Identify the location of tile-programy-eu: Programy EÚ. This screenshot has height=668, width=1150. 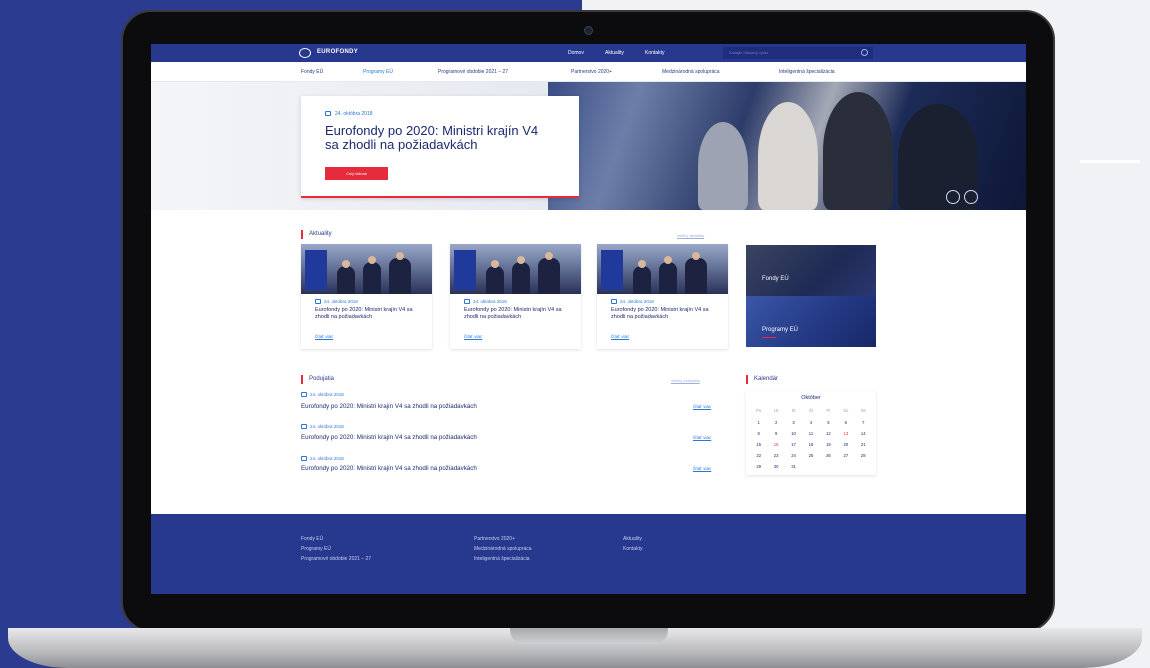
(811, 321).